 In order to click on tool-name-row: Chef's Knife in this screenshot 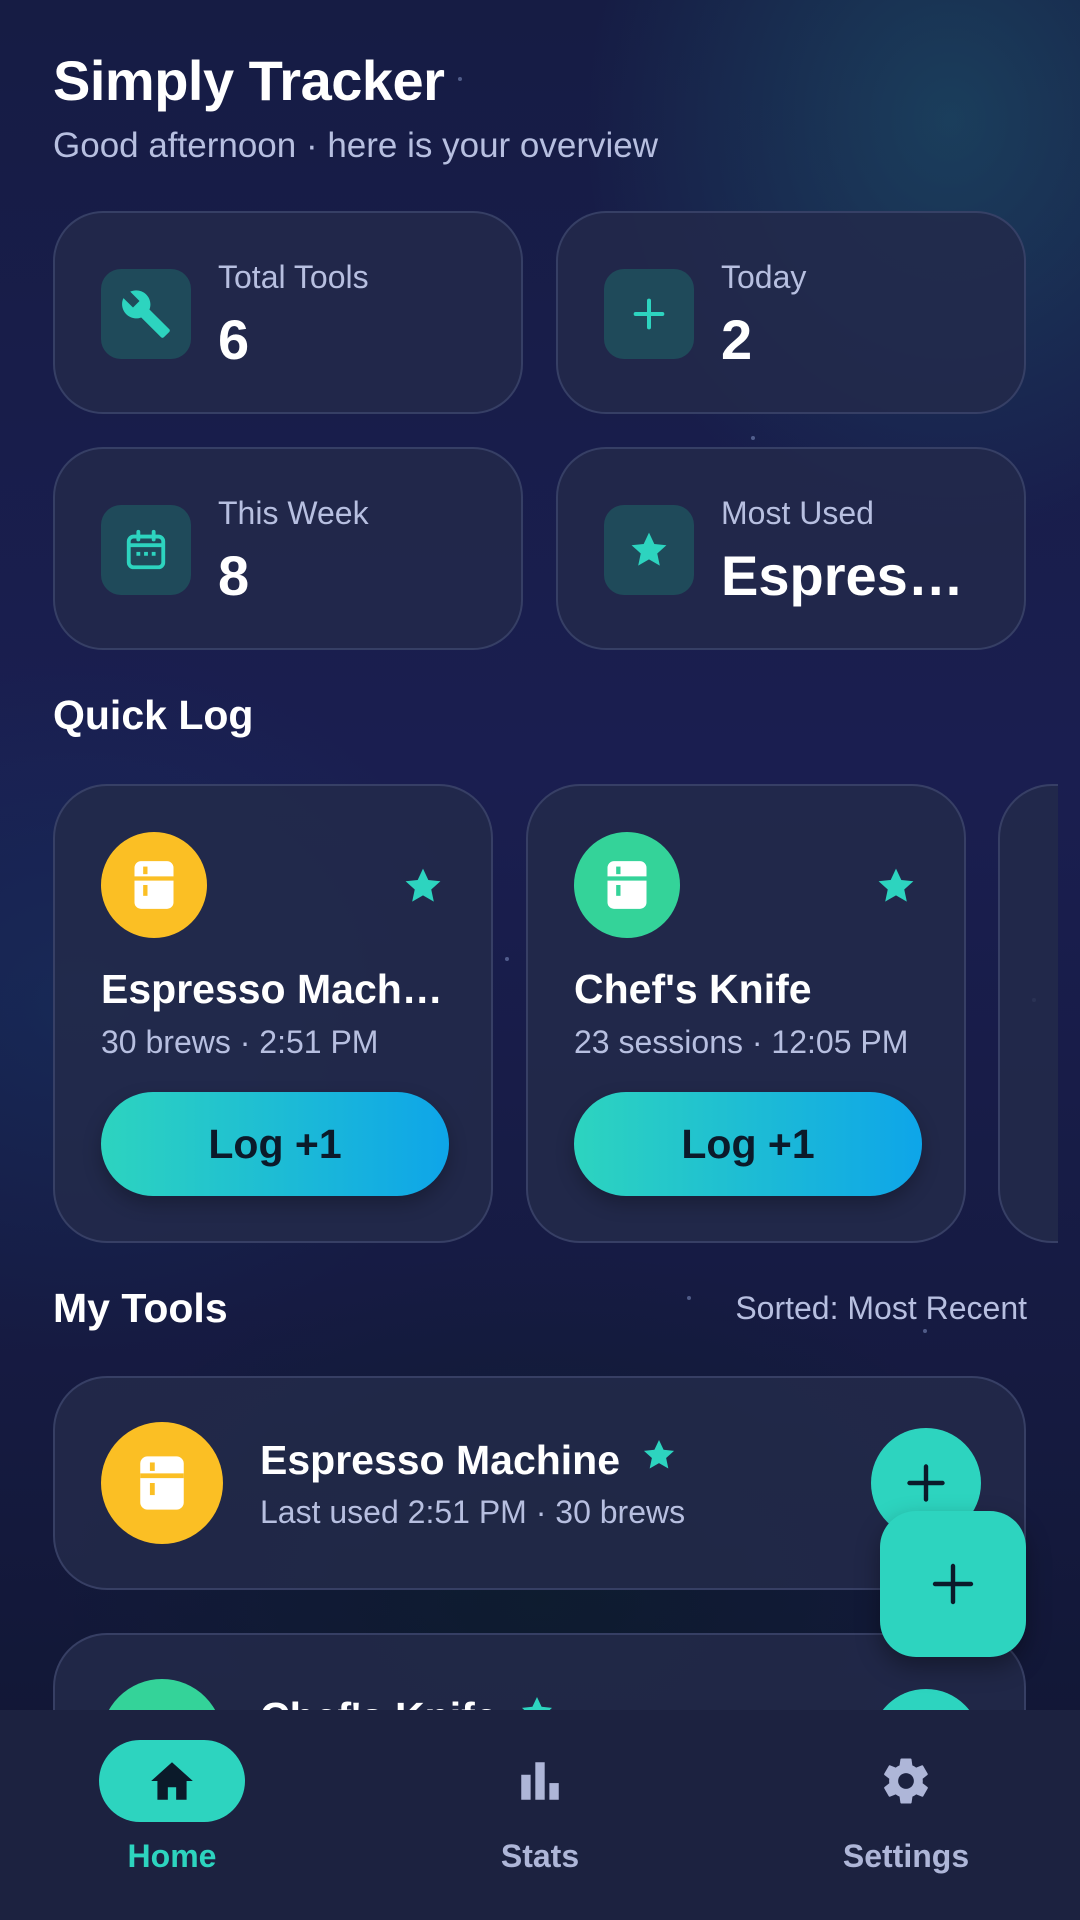, I will do `click(408, 1701)`.